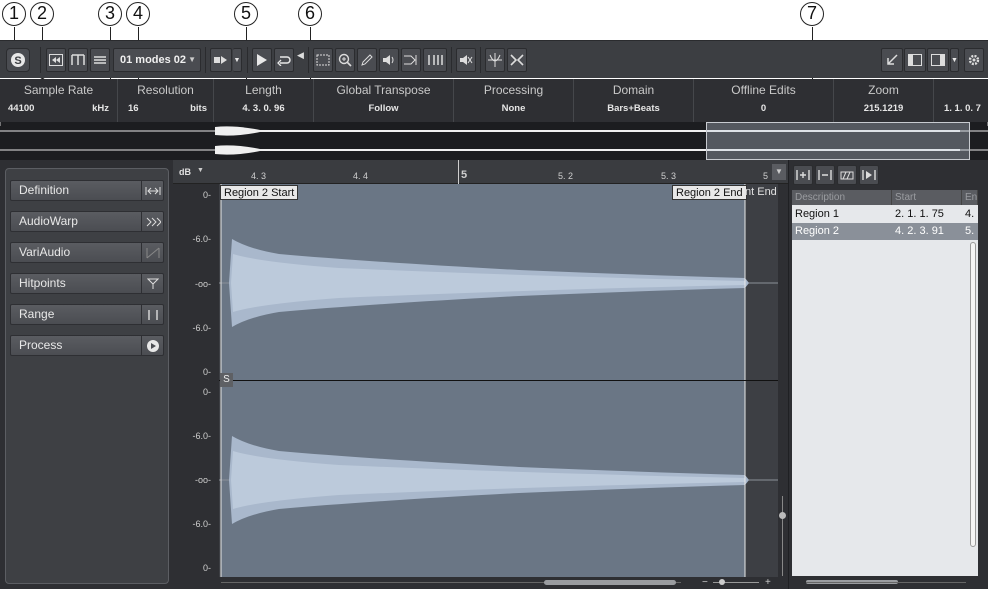 This screenshot has width=988, height=589. I want to click on hitpoint-icon, so click(435, 60).